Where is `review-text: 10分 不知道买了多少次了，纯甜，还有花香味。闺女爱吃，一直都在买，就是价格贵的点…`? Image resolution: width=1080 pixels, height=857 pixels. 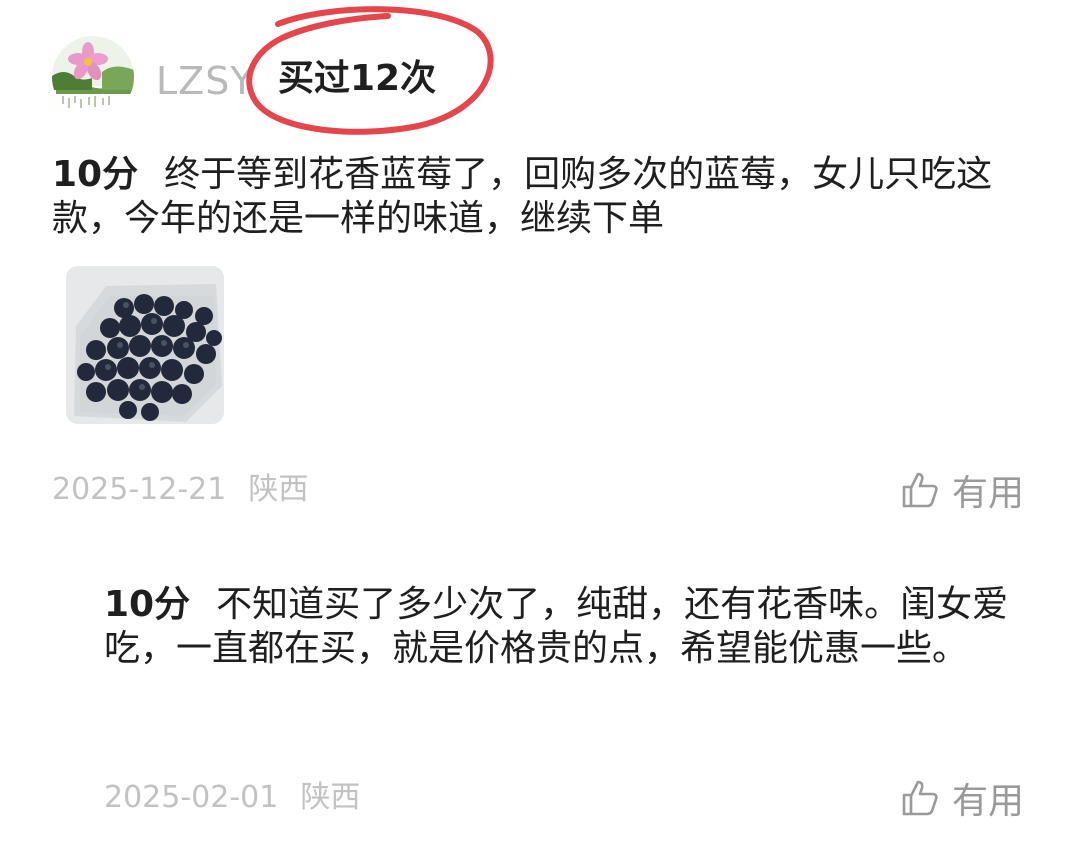
review-text: 10分 不知道买了多少次了，纯甜，还有花香味。闺女爱吃，一直都在买，就是价格贵的点… is located at coordinates (574, 627).